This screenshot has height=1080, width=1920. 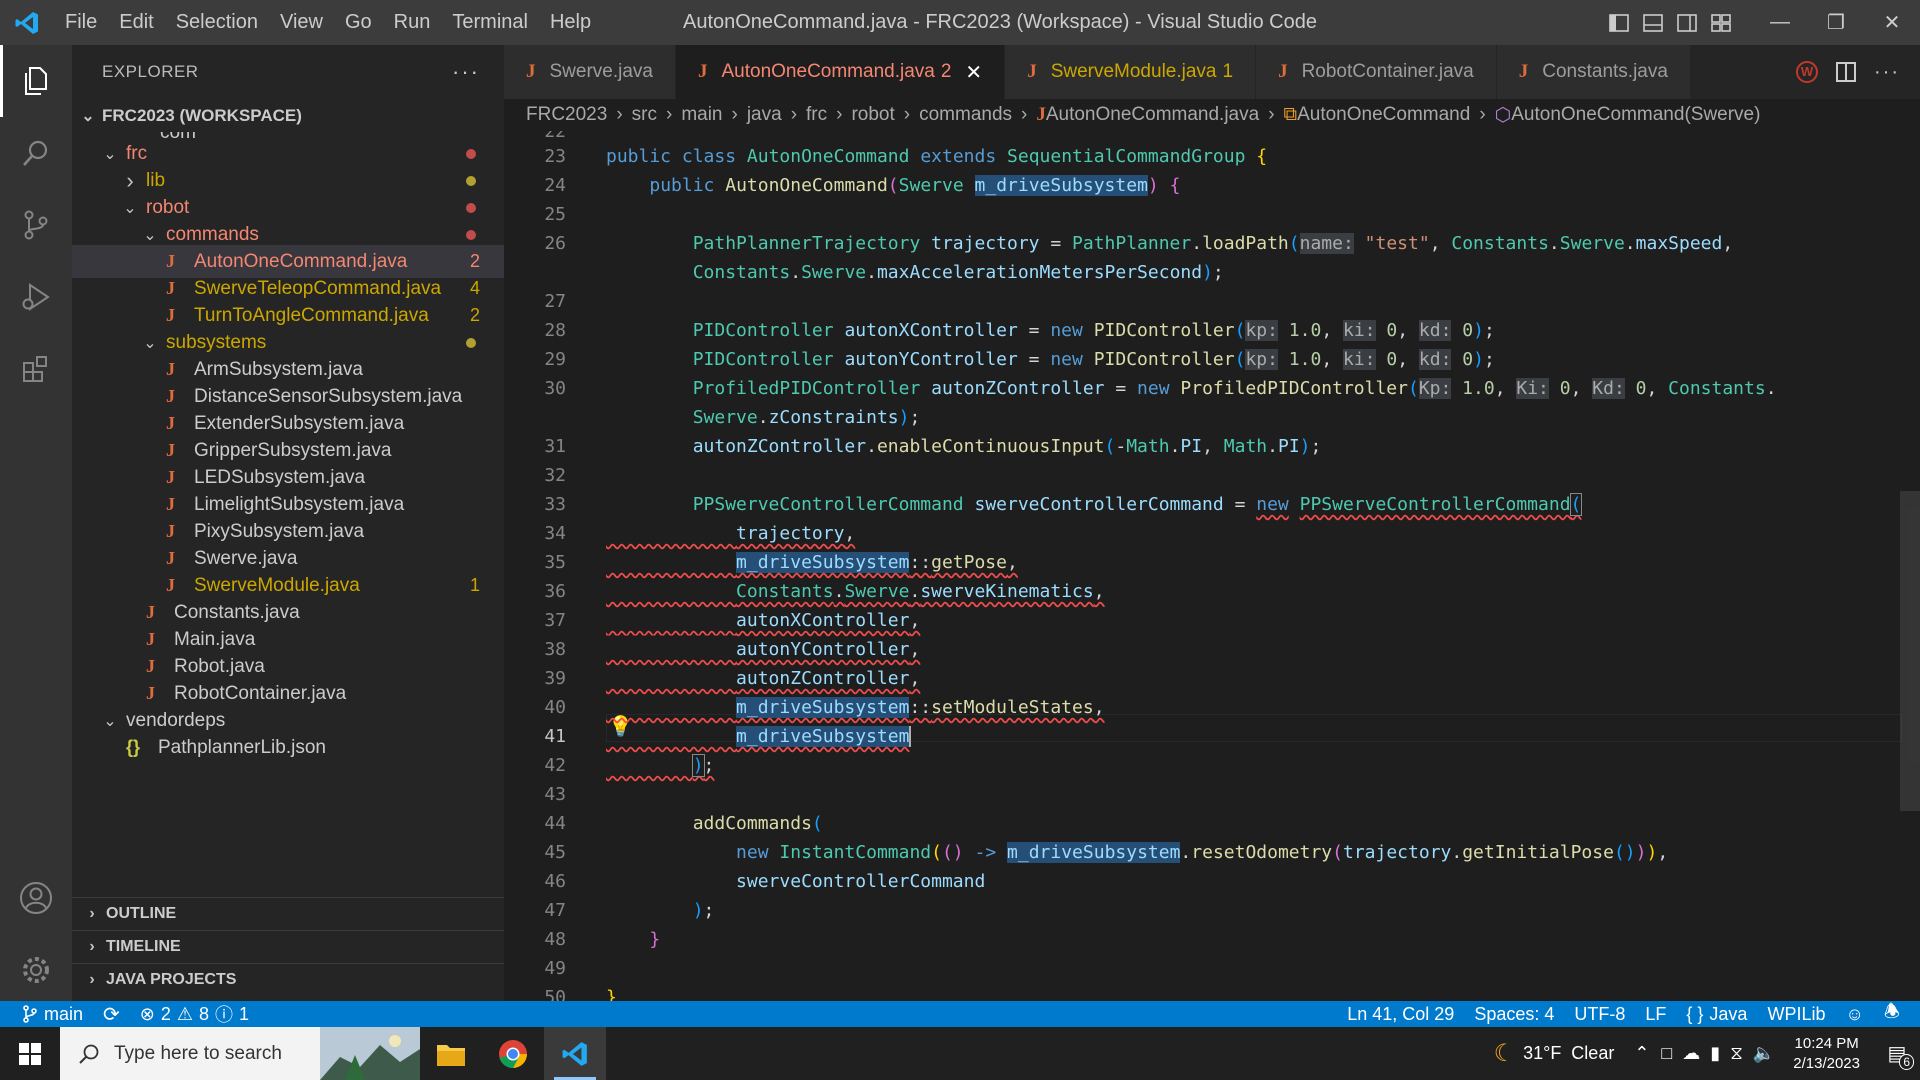 I want to click on tree-item-label: ArmSubsystem.java, so click(x=278, y=369).